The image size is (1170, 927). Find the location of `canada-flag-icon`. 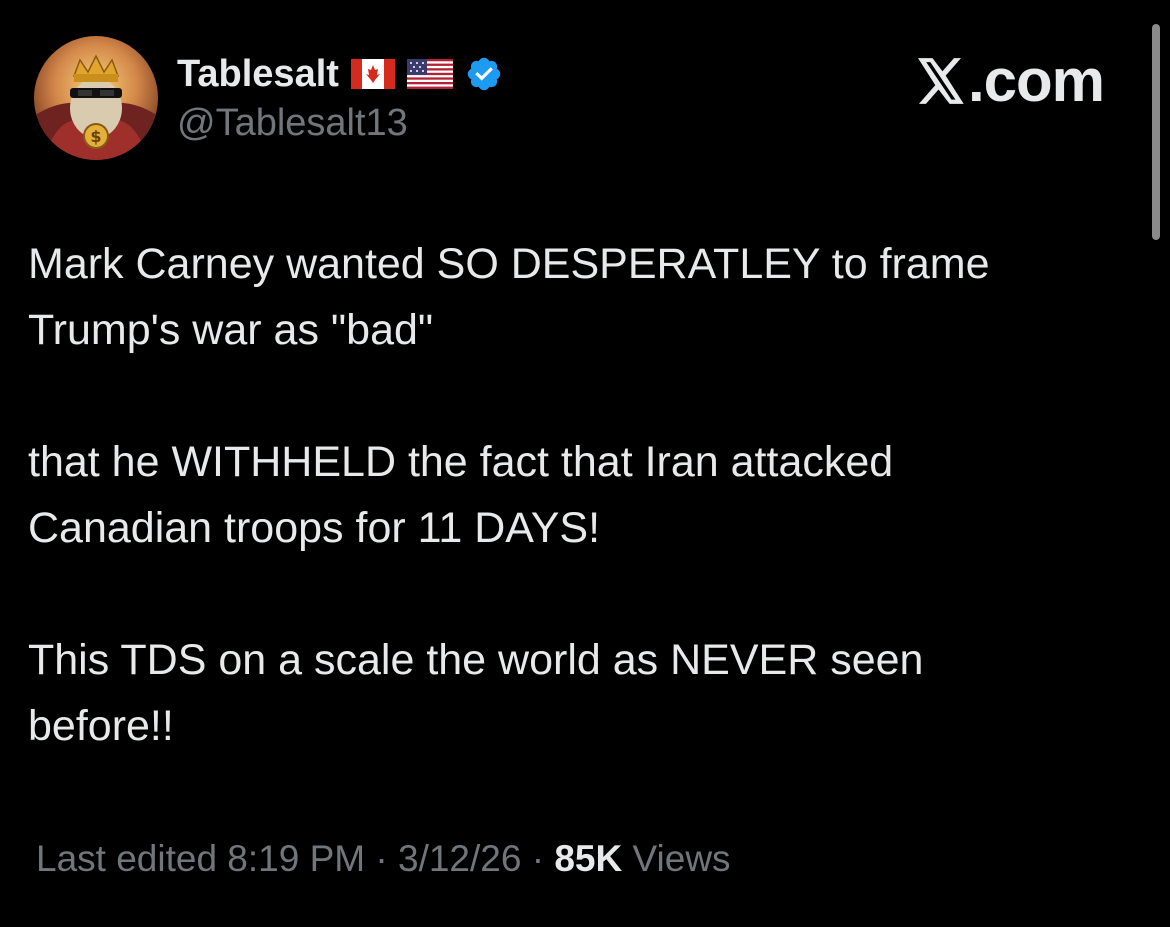

canada-flag-icon is located at coordinates (372, 74).